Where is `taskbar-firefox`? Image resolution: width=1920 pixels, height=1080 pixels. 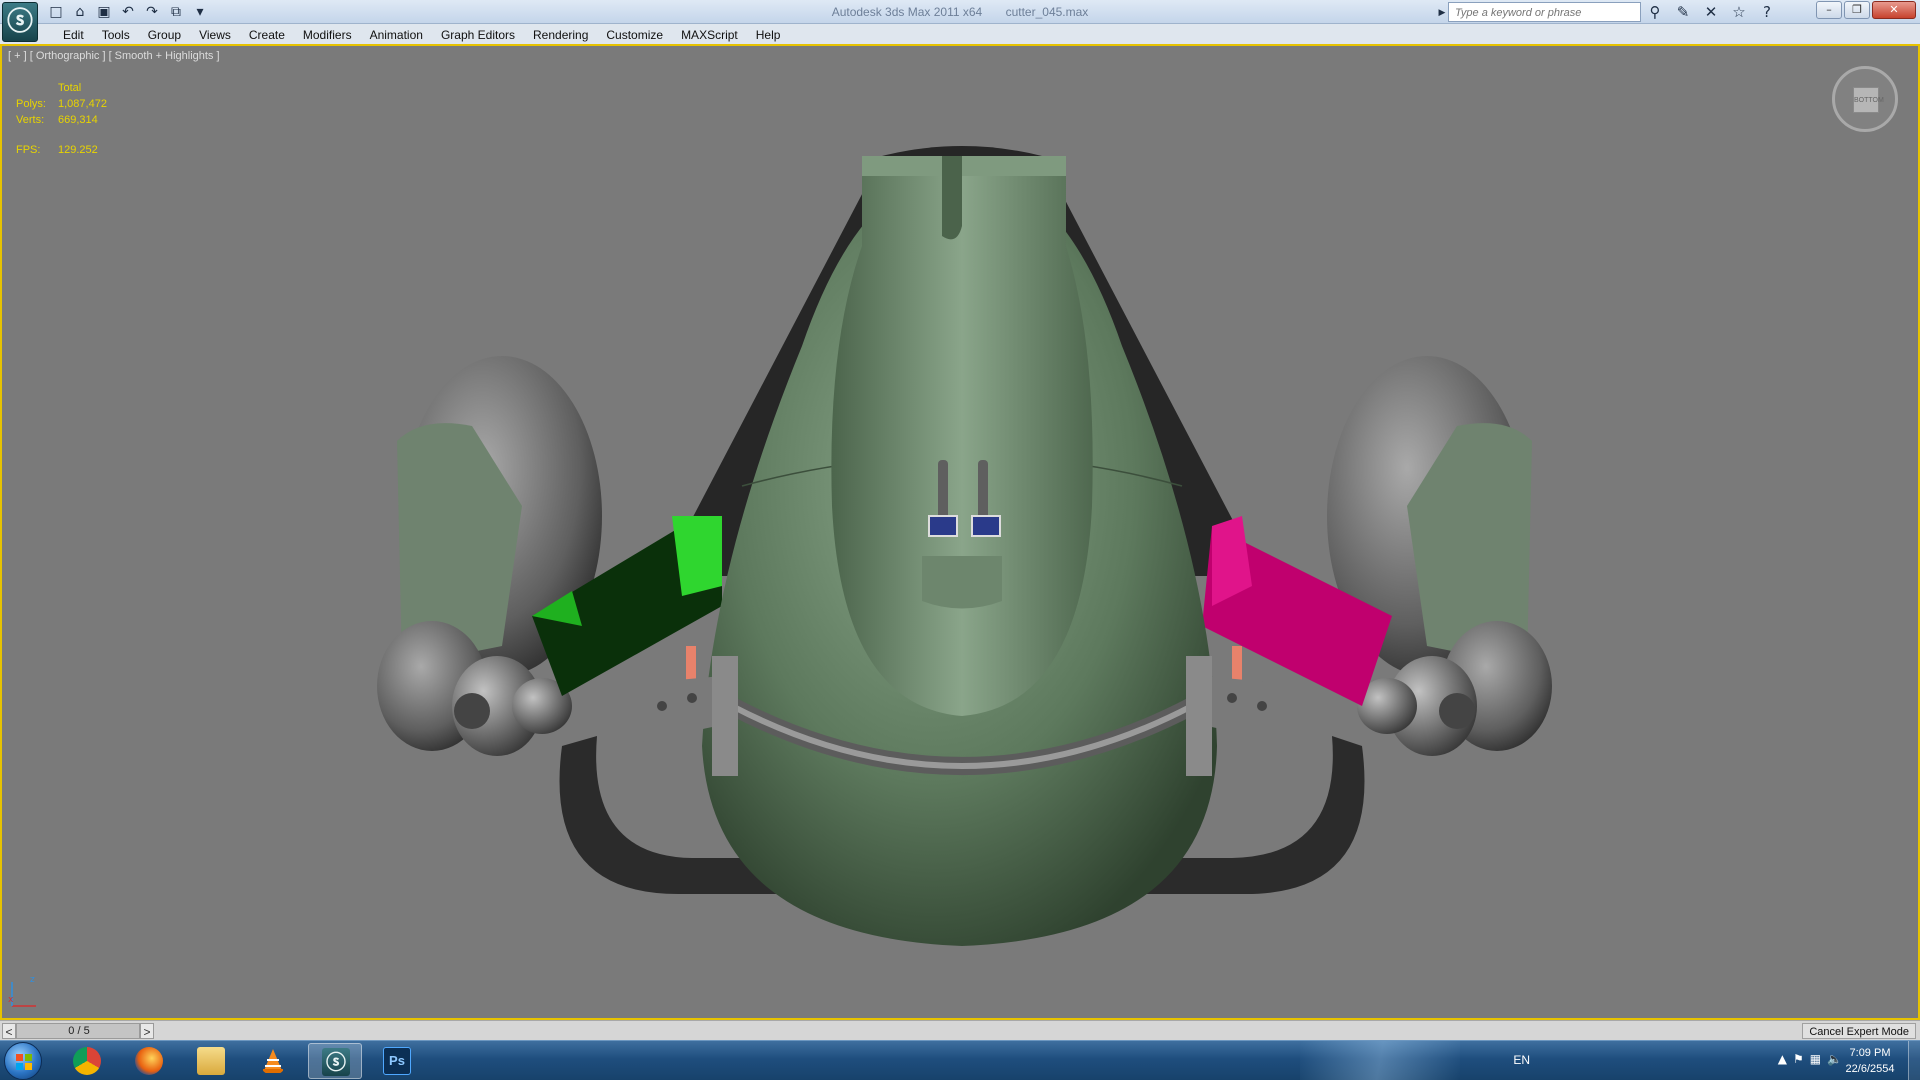
taskbar-firefox is located at coordinates (149, 1061).